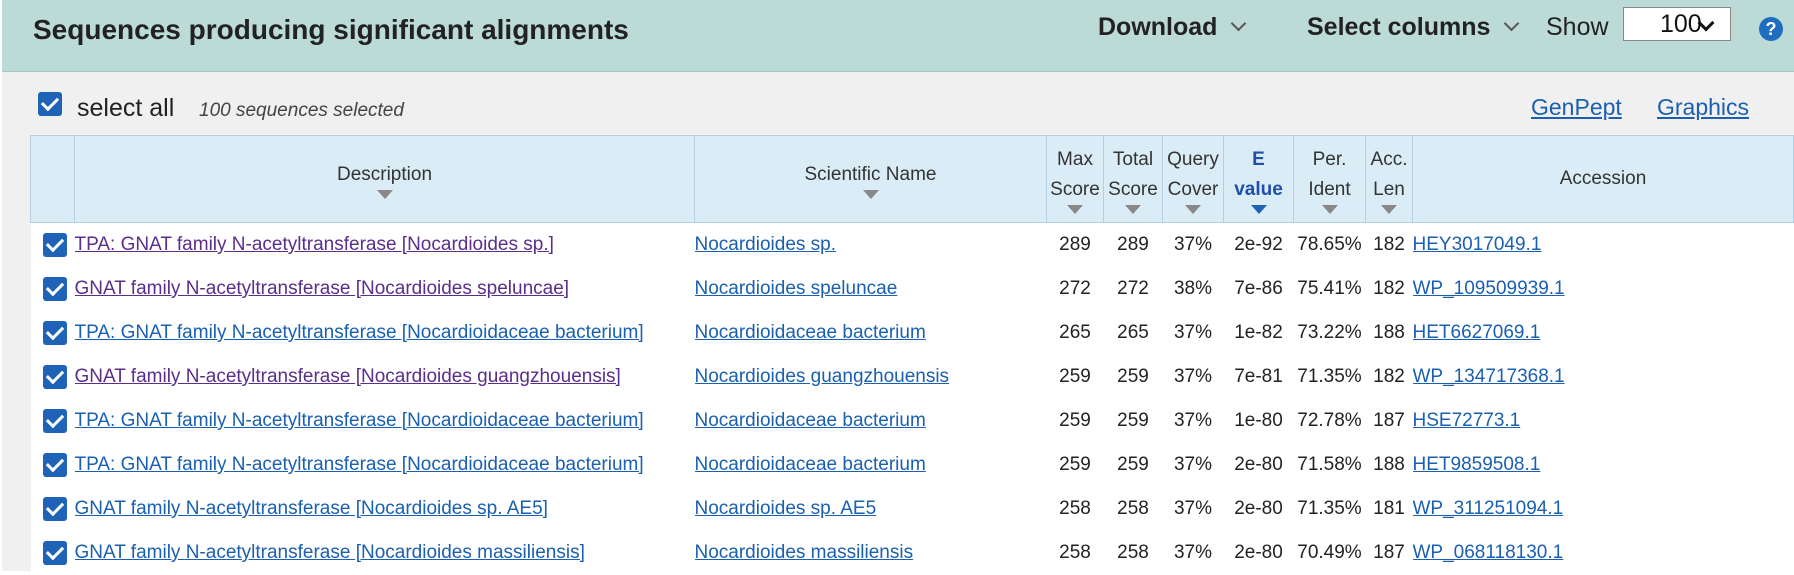 The image size is (1794, 575). Describe the element at coordinates (1329, 333) in the screenshot. I see `per-ident-cell: 73.22%` at that location.